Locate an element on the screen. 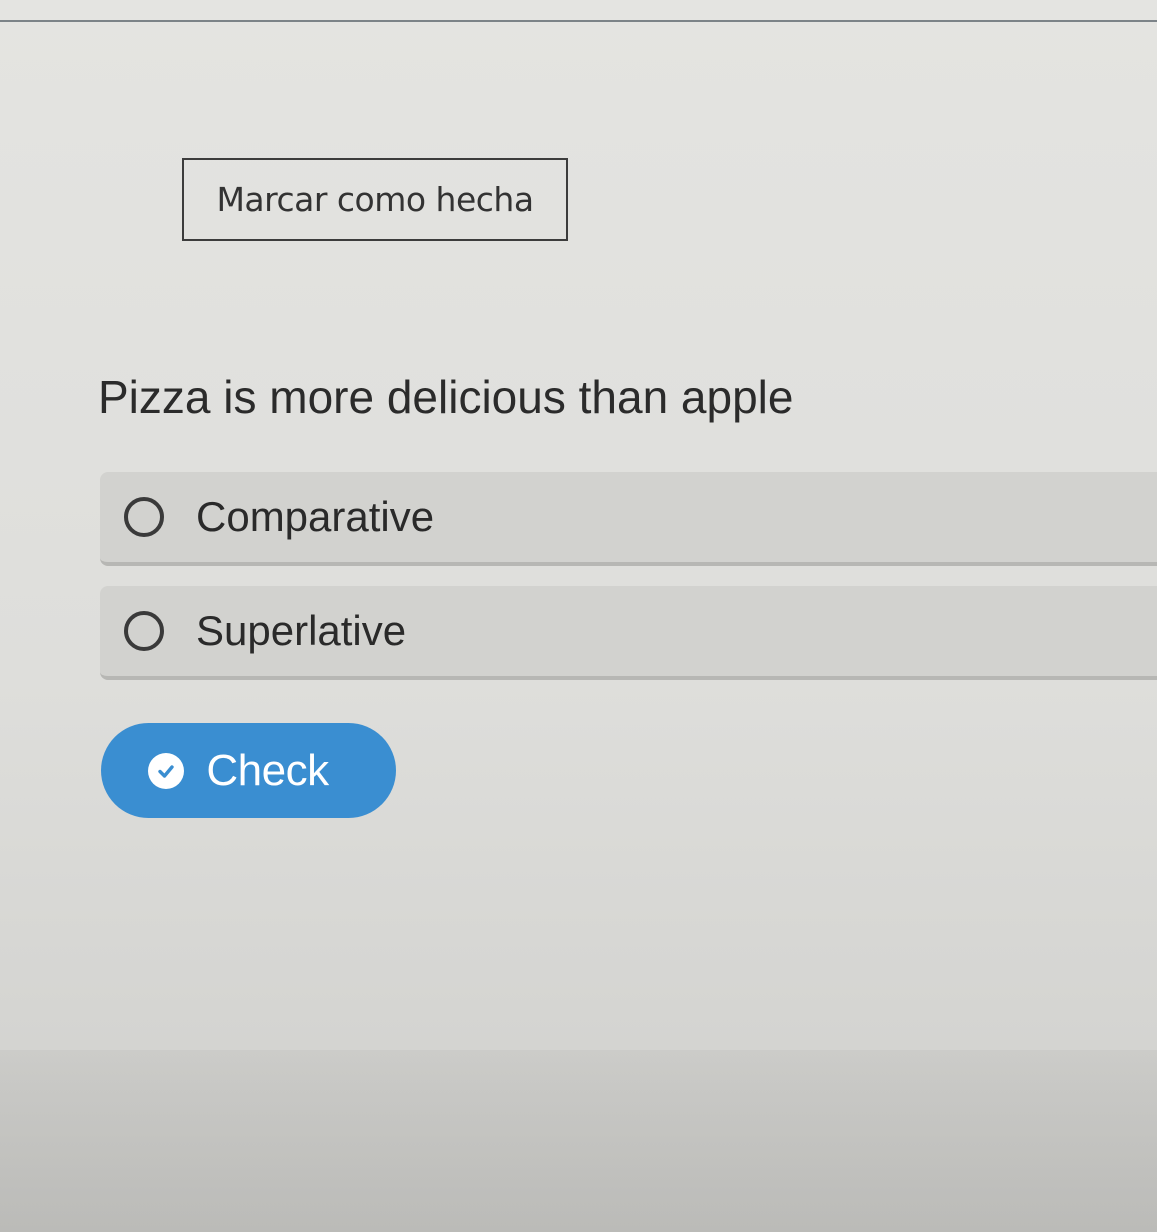  mark-as-done-button: Marcar como hecha is located at coordinates (375, 199).